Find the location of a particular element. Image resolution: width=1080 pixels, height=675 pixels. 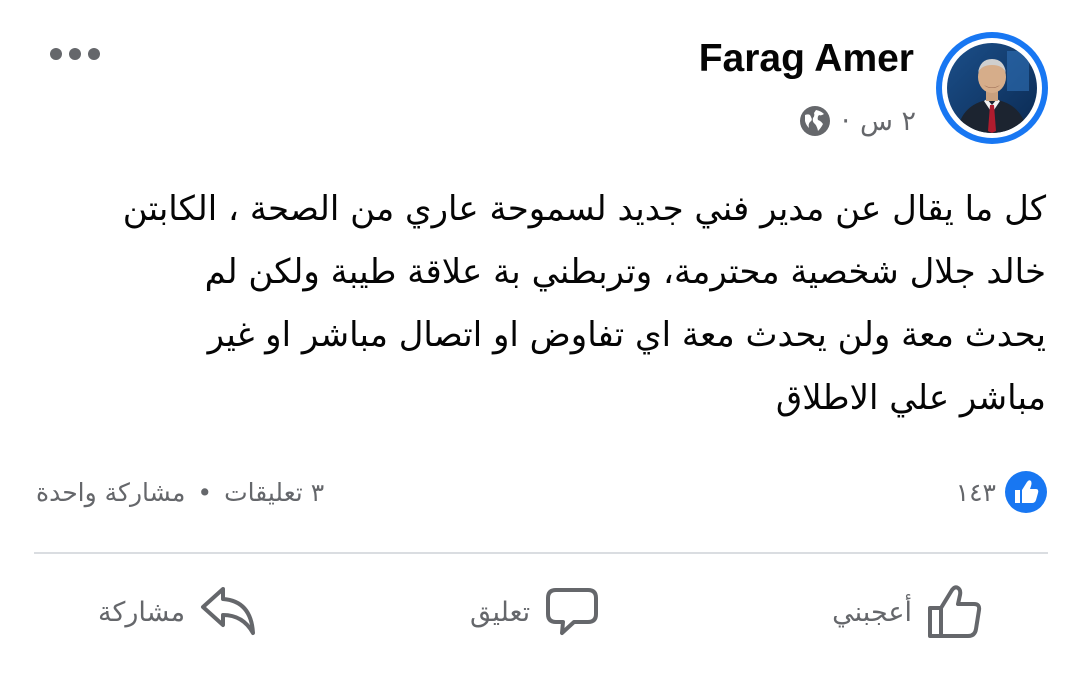

comments-count-link: ٣ تعليقات is located at coordinates (274, 492).